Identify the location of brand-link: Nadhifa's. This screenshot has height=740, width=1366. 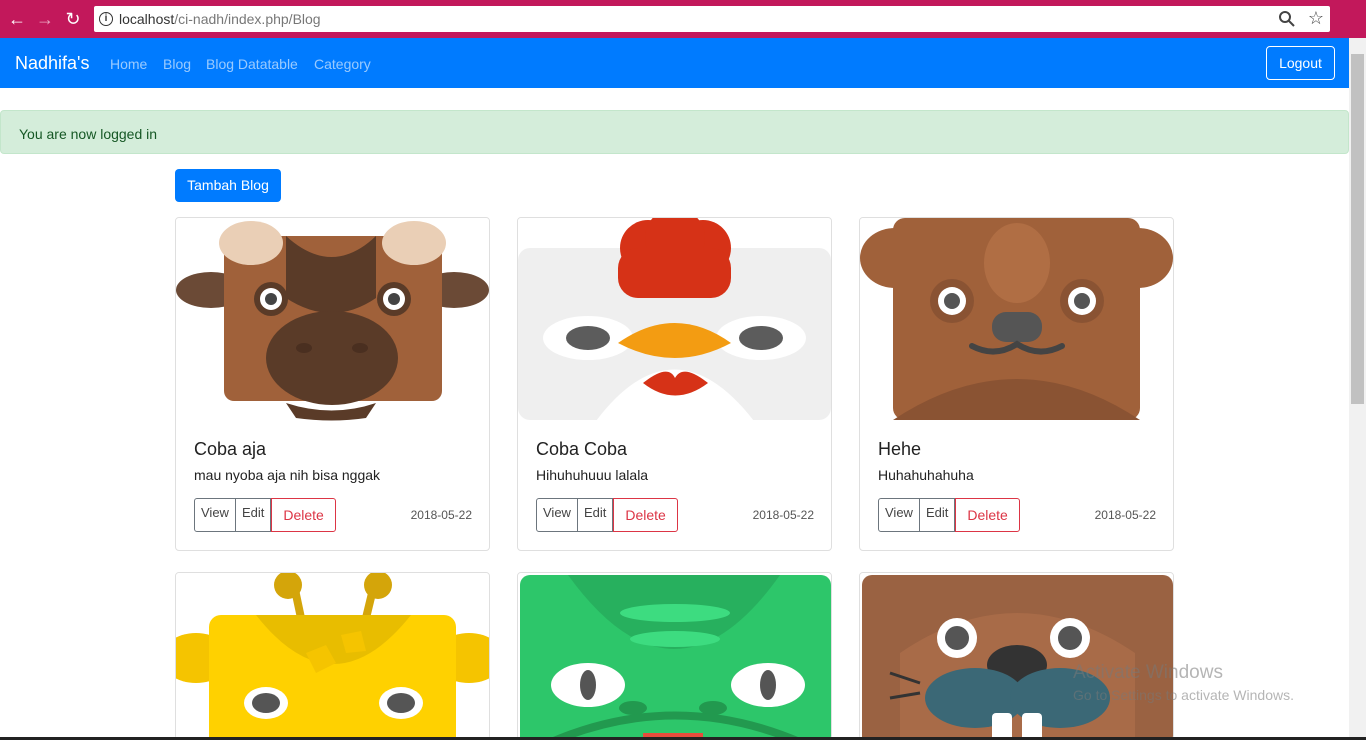
(52, 63).